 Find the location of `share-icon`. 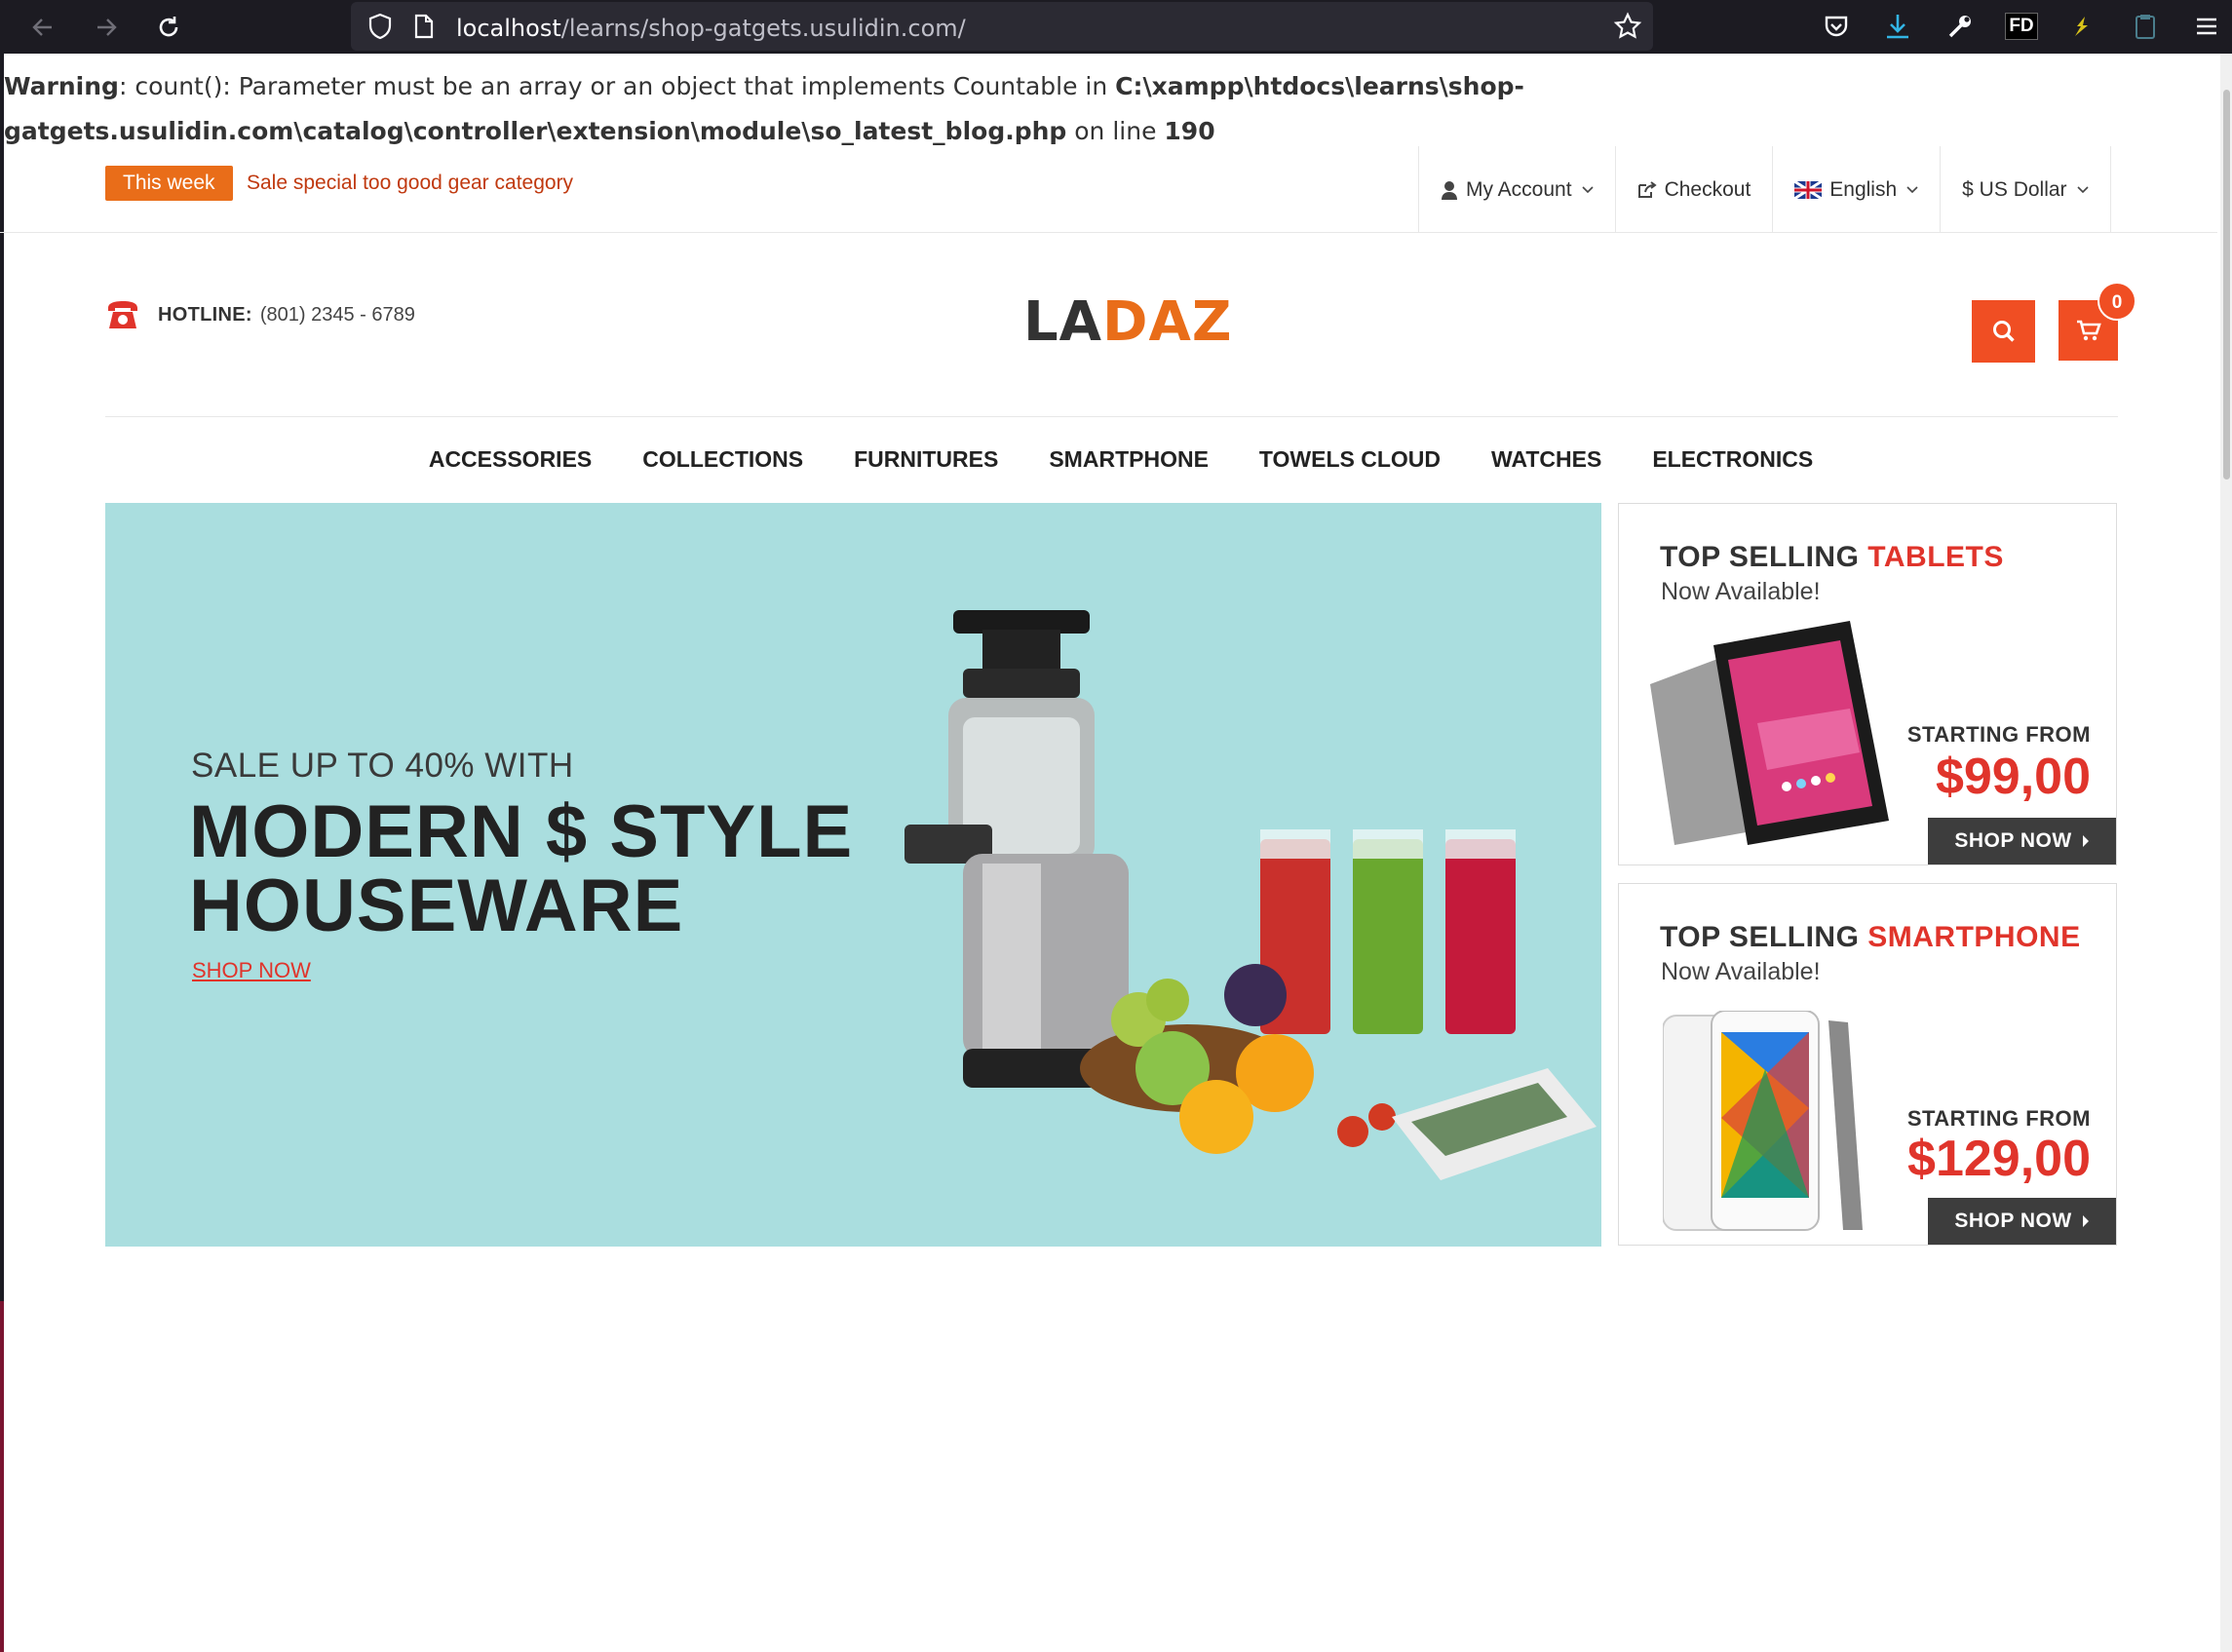

share-icon is located at coordinates (1647, 189).